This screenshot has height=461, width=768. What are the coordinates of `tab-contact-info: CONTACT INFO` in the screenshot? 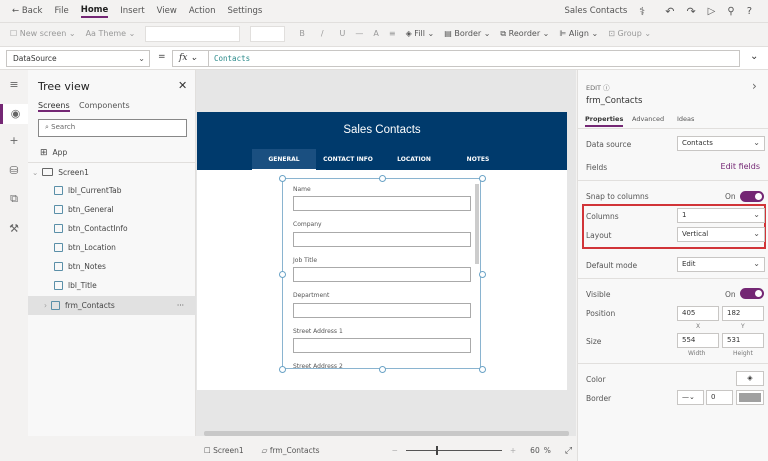 It's located at (348, 159).